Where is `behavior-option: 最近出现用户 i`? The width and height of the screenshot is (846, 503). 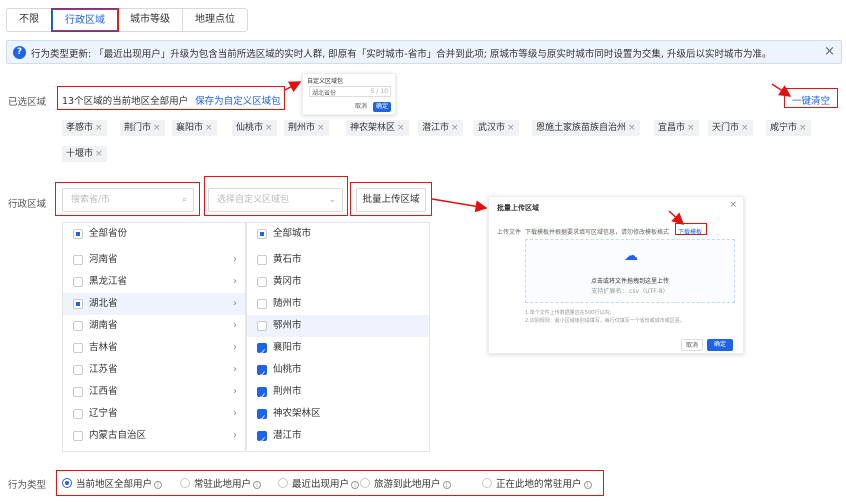 behavior-option: 最近出现用户 i is located at coordinates (319, 483).